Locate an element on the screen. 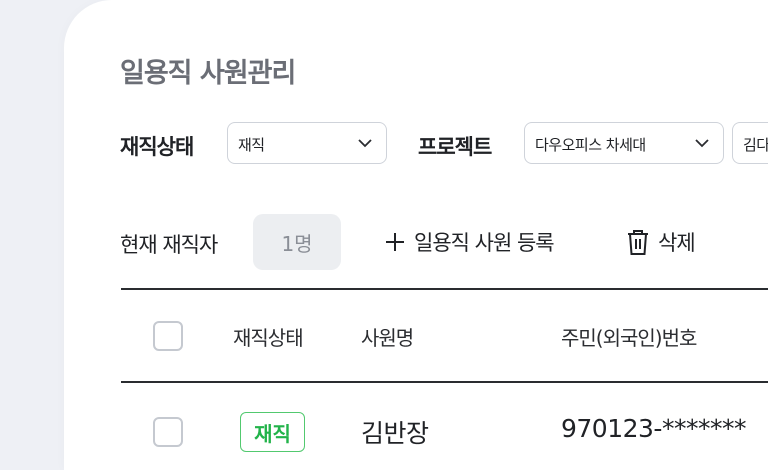  current-employees-label: 현재 재직자 is located at coordinates (169, 245).